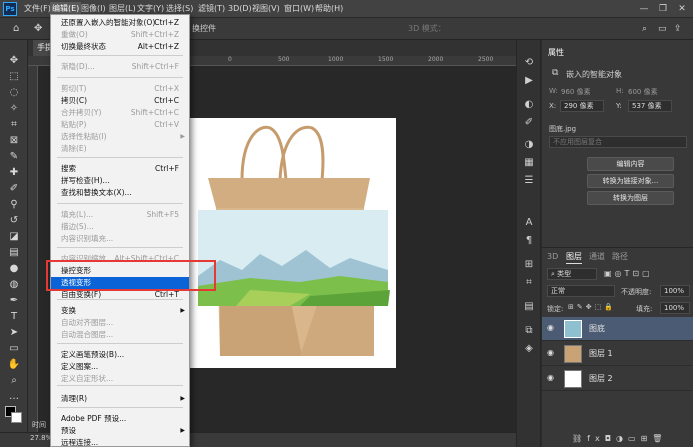 Image resolution: width=693 pixels, height=447 pixels. What do you see at coordinates (597, 328) in the screenshot?
I see `layer-name: 图底` at bounding box center [597, 328].